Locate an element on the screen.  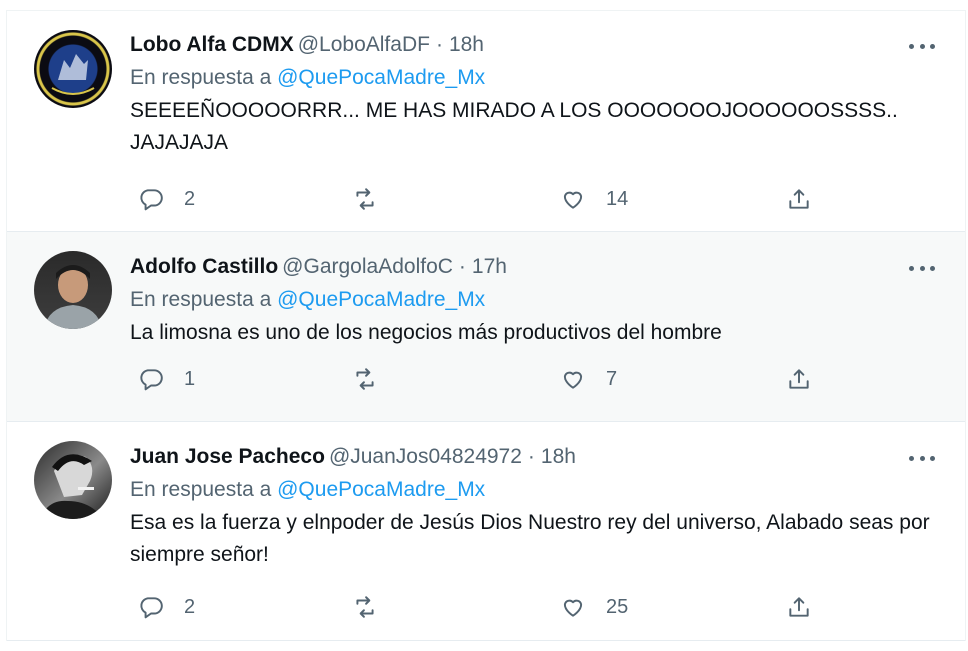
timestamp: 17h is located at coordinates (489, 266).